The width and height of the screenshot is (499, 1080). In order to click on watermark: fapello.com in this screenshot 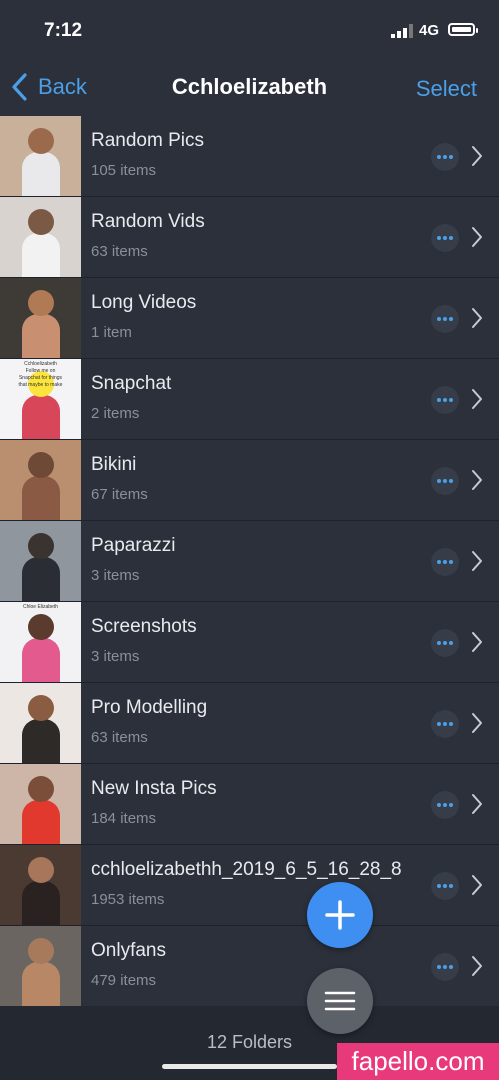, I will do `click(418, 1061)`.